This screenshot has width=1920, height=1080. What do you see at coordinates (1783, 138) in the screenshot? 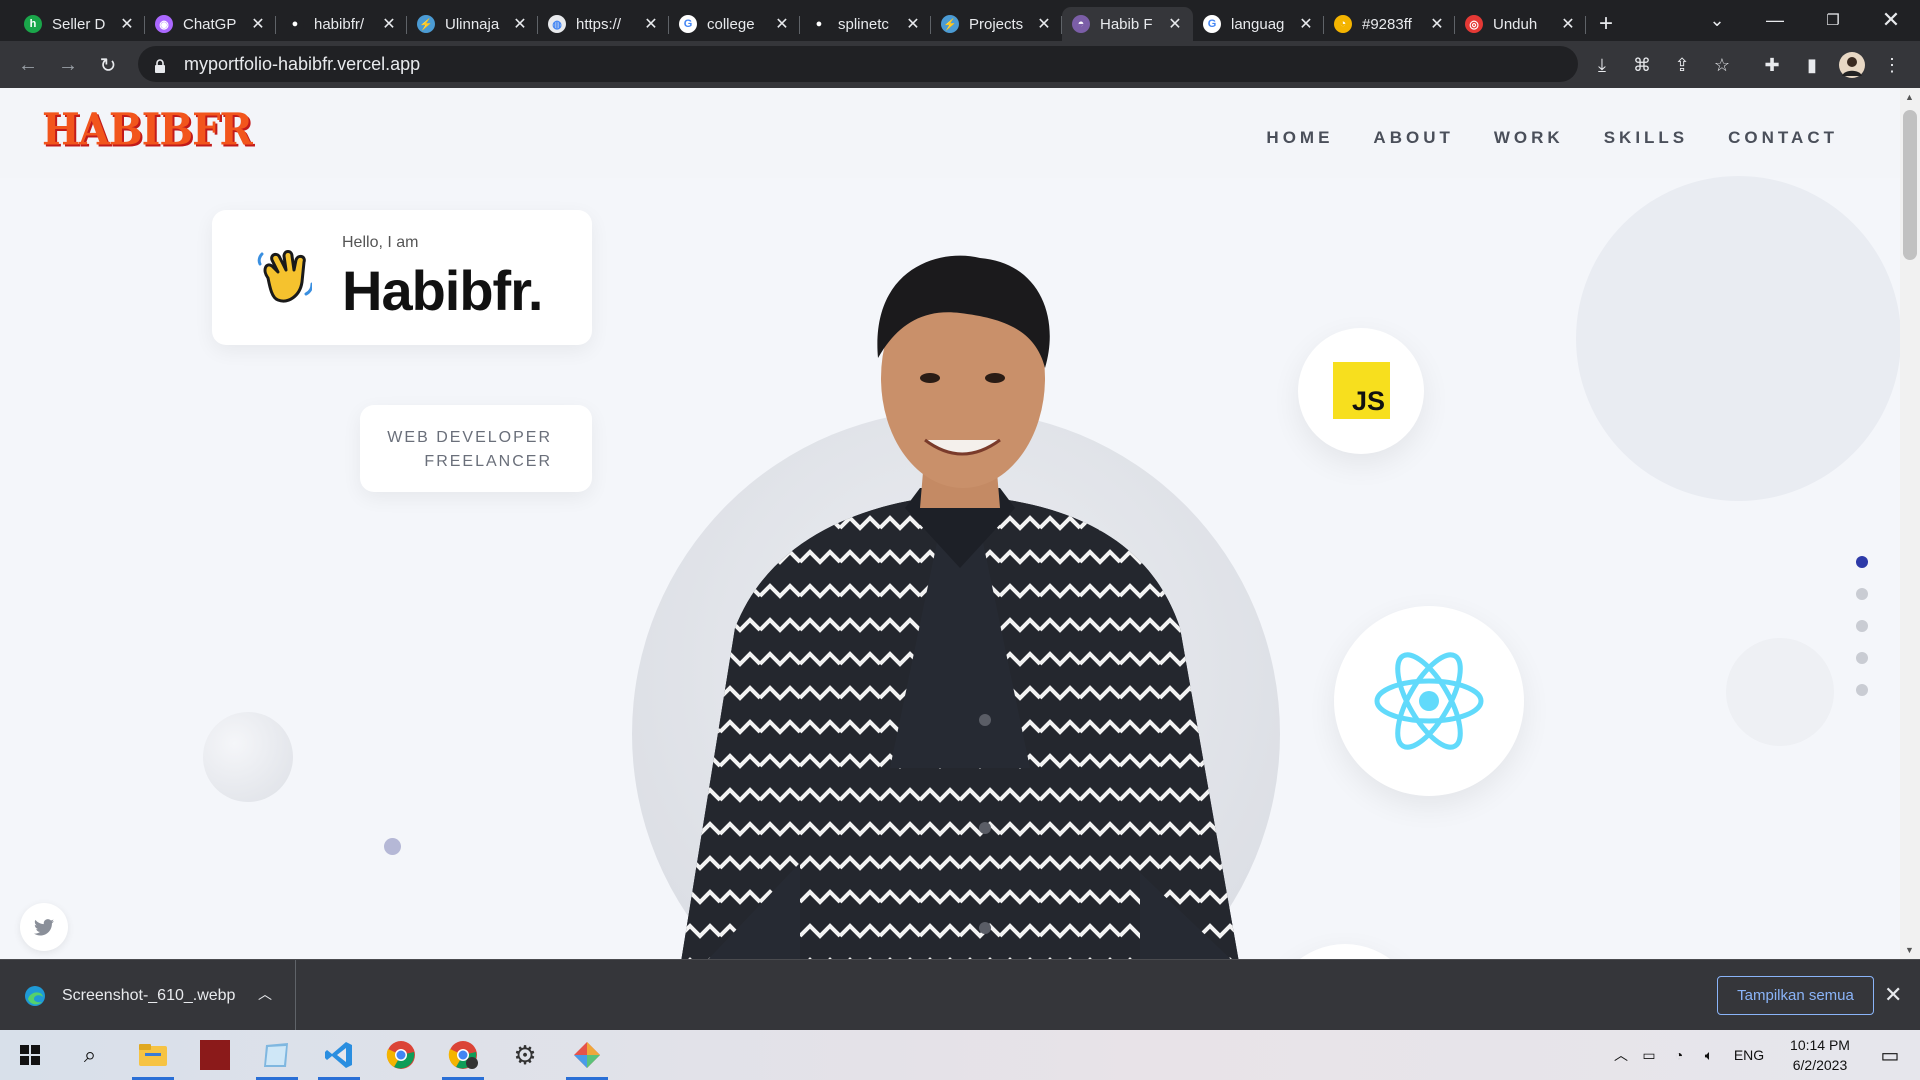
I see `nav-contact: CONTACT` at bounding box center [1783, 138].